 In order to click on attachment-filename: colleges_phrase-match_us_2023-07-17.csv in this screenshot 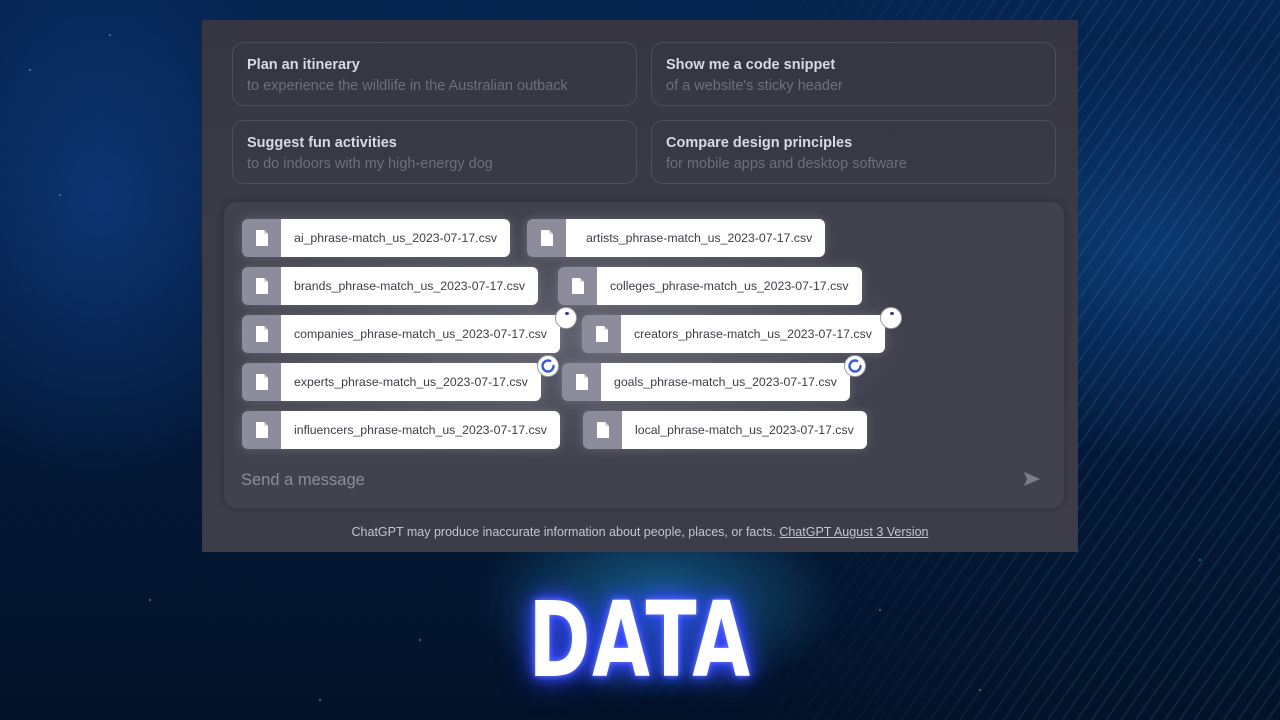, I will do `click(729, 286)`.